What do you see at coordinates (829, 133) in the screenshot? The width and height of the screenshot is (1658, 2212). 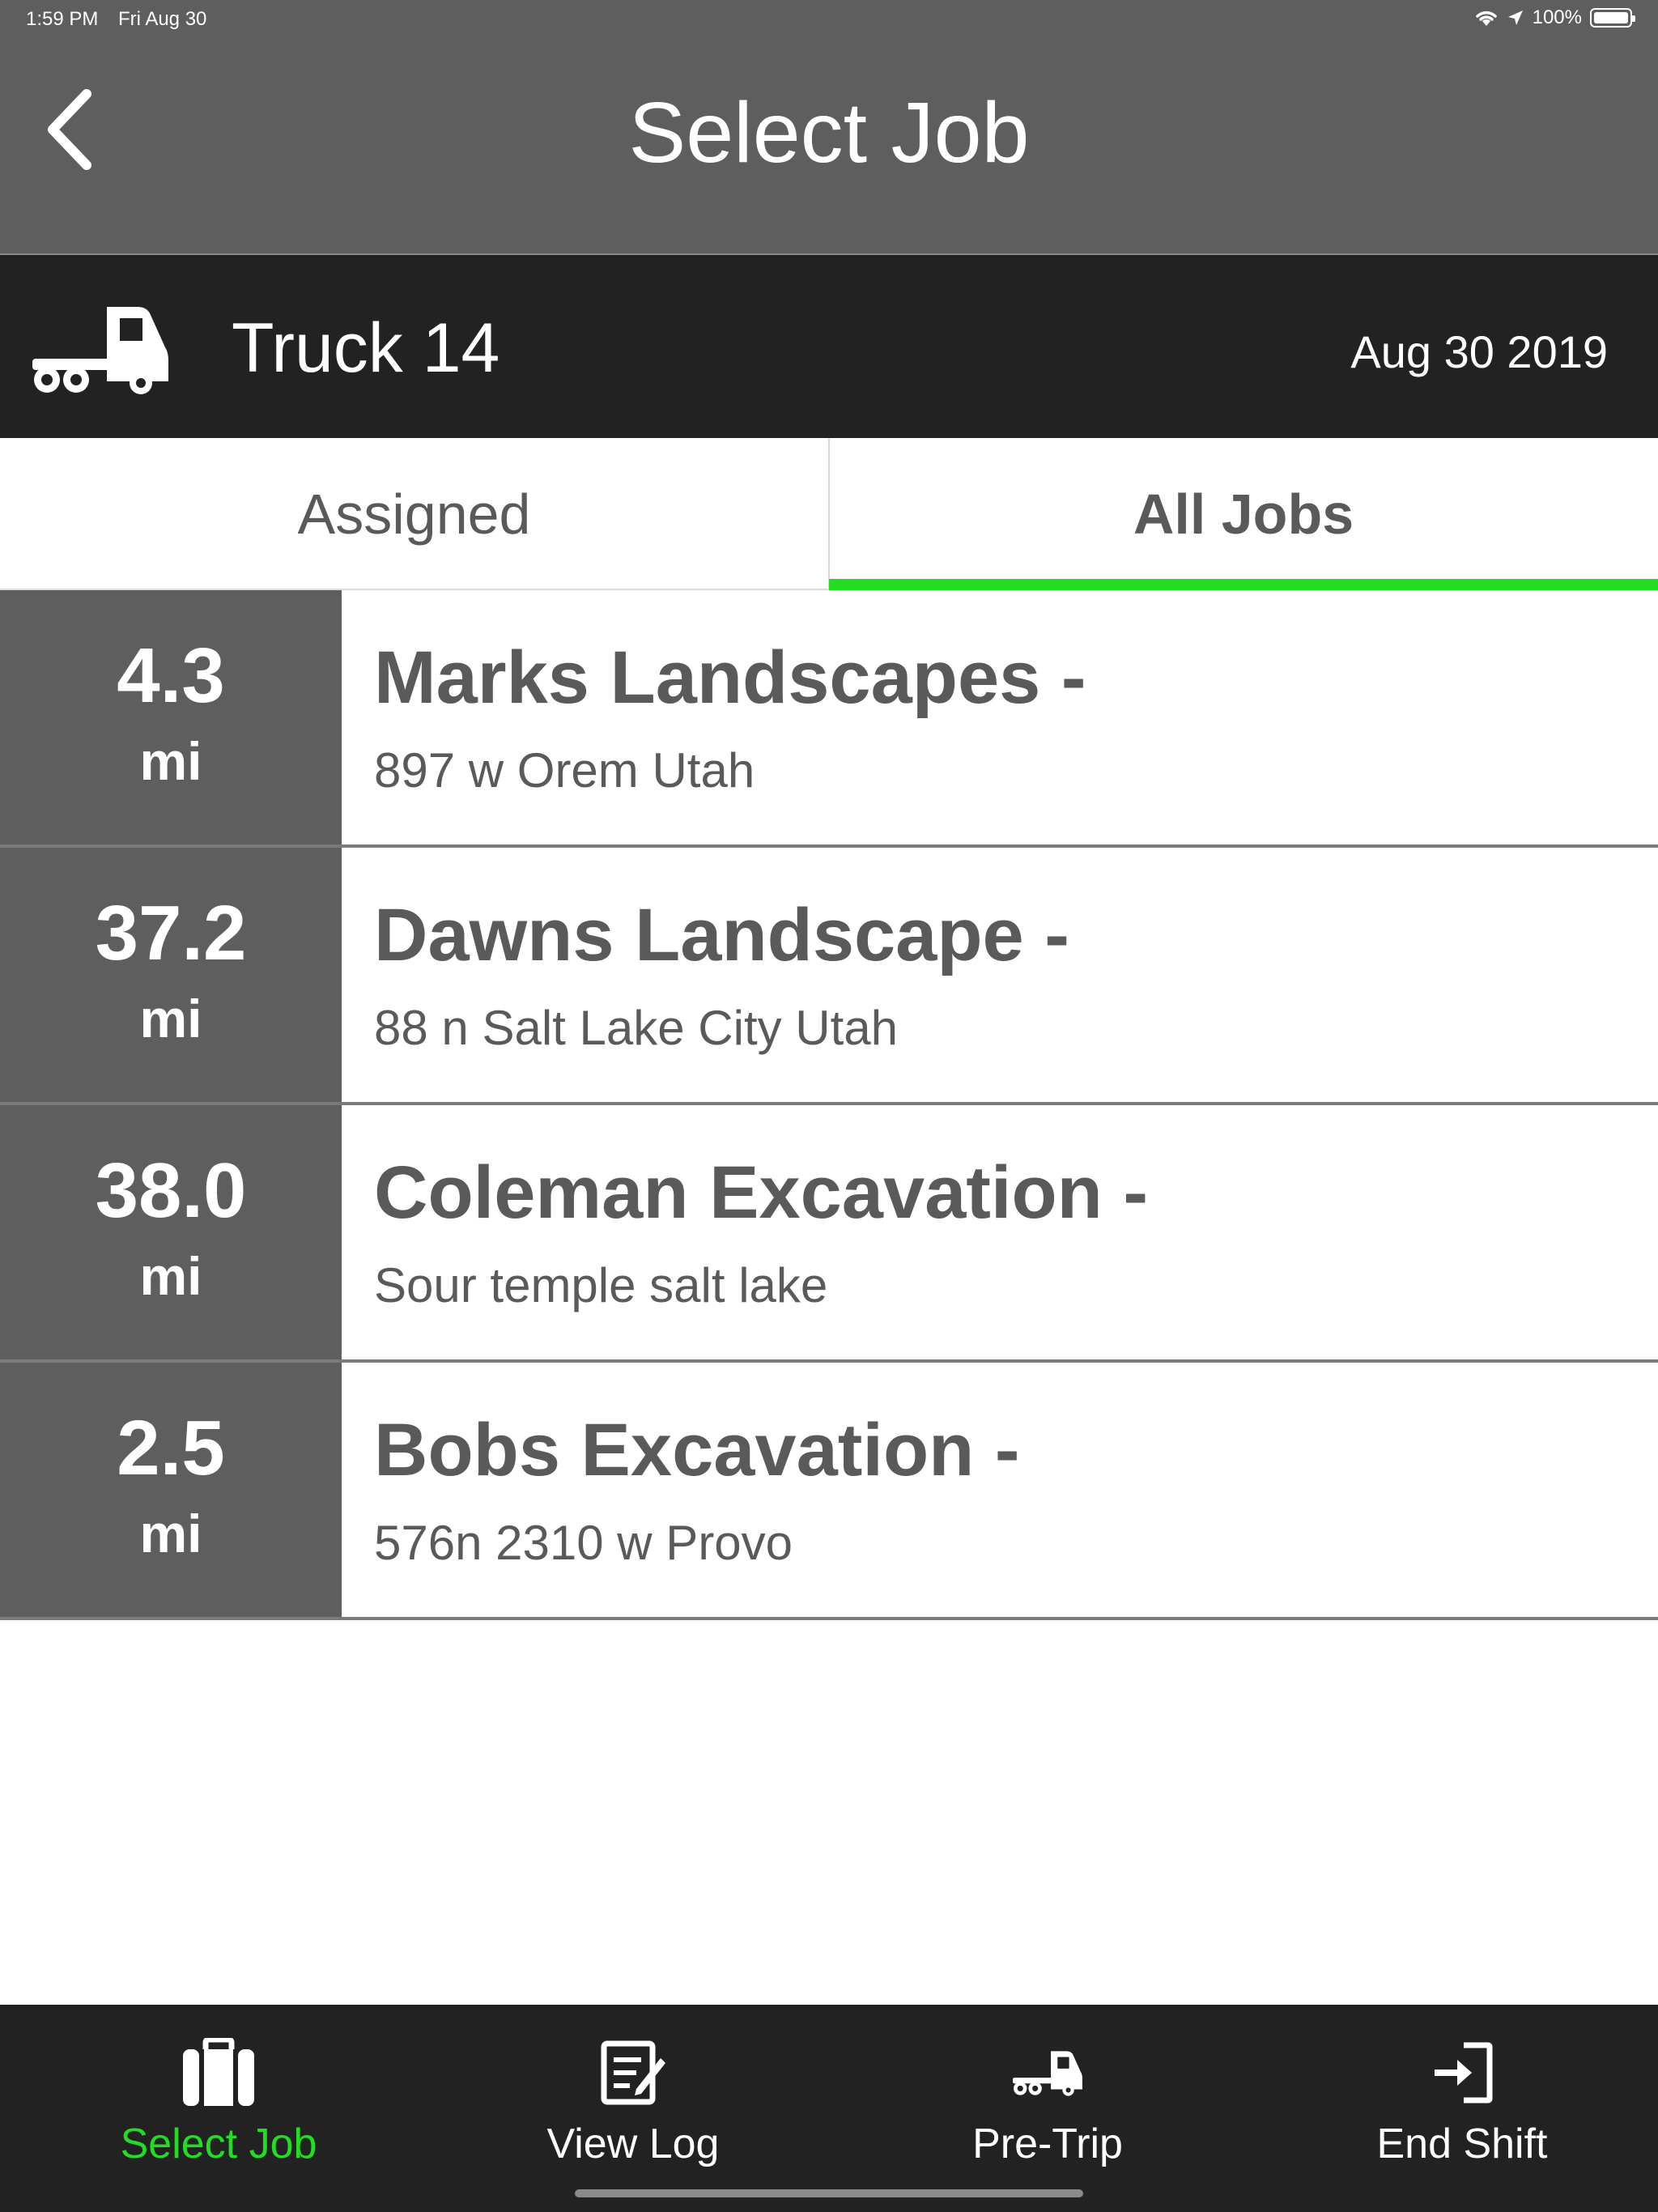 I see `page-title: Select Job` at bounding box center [829, 133].